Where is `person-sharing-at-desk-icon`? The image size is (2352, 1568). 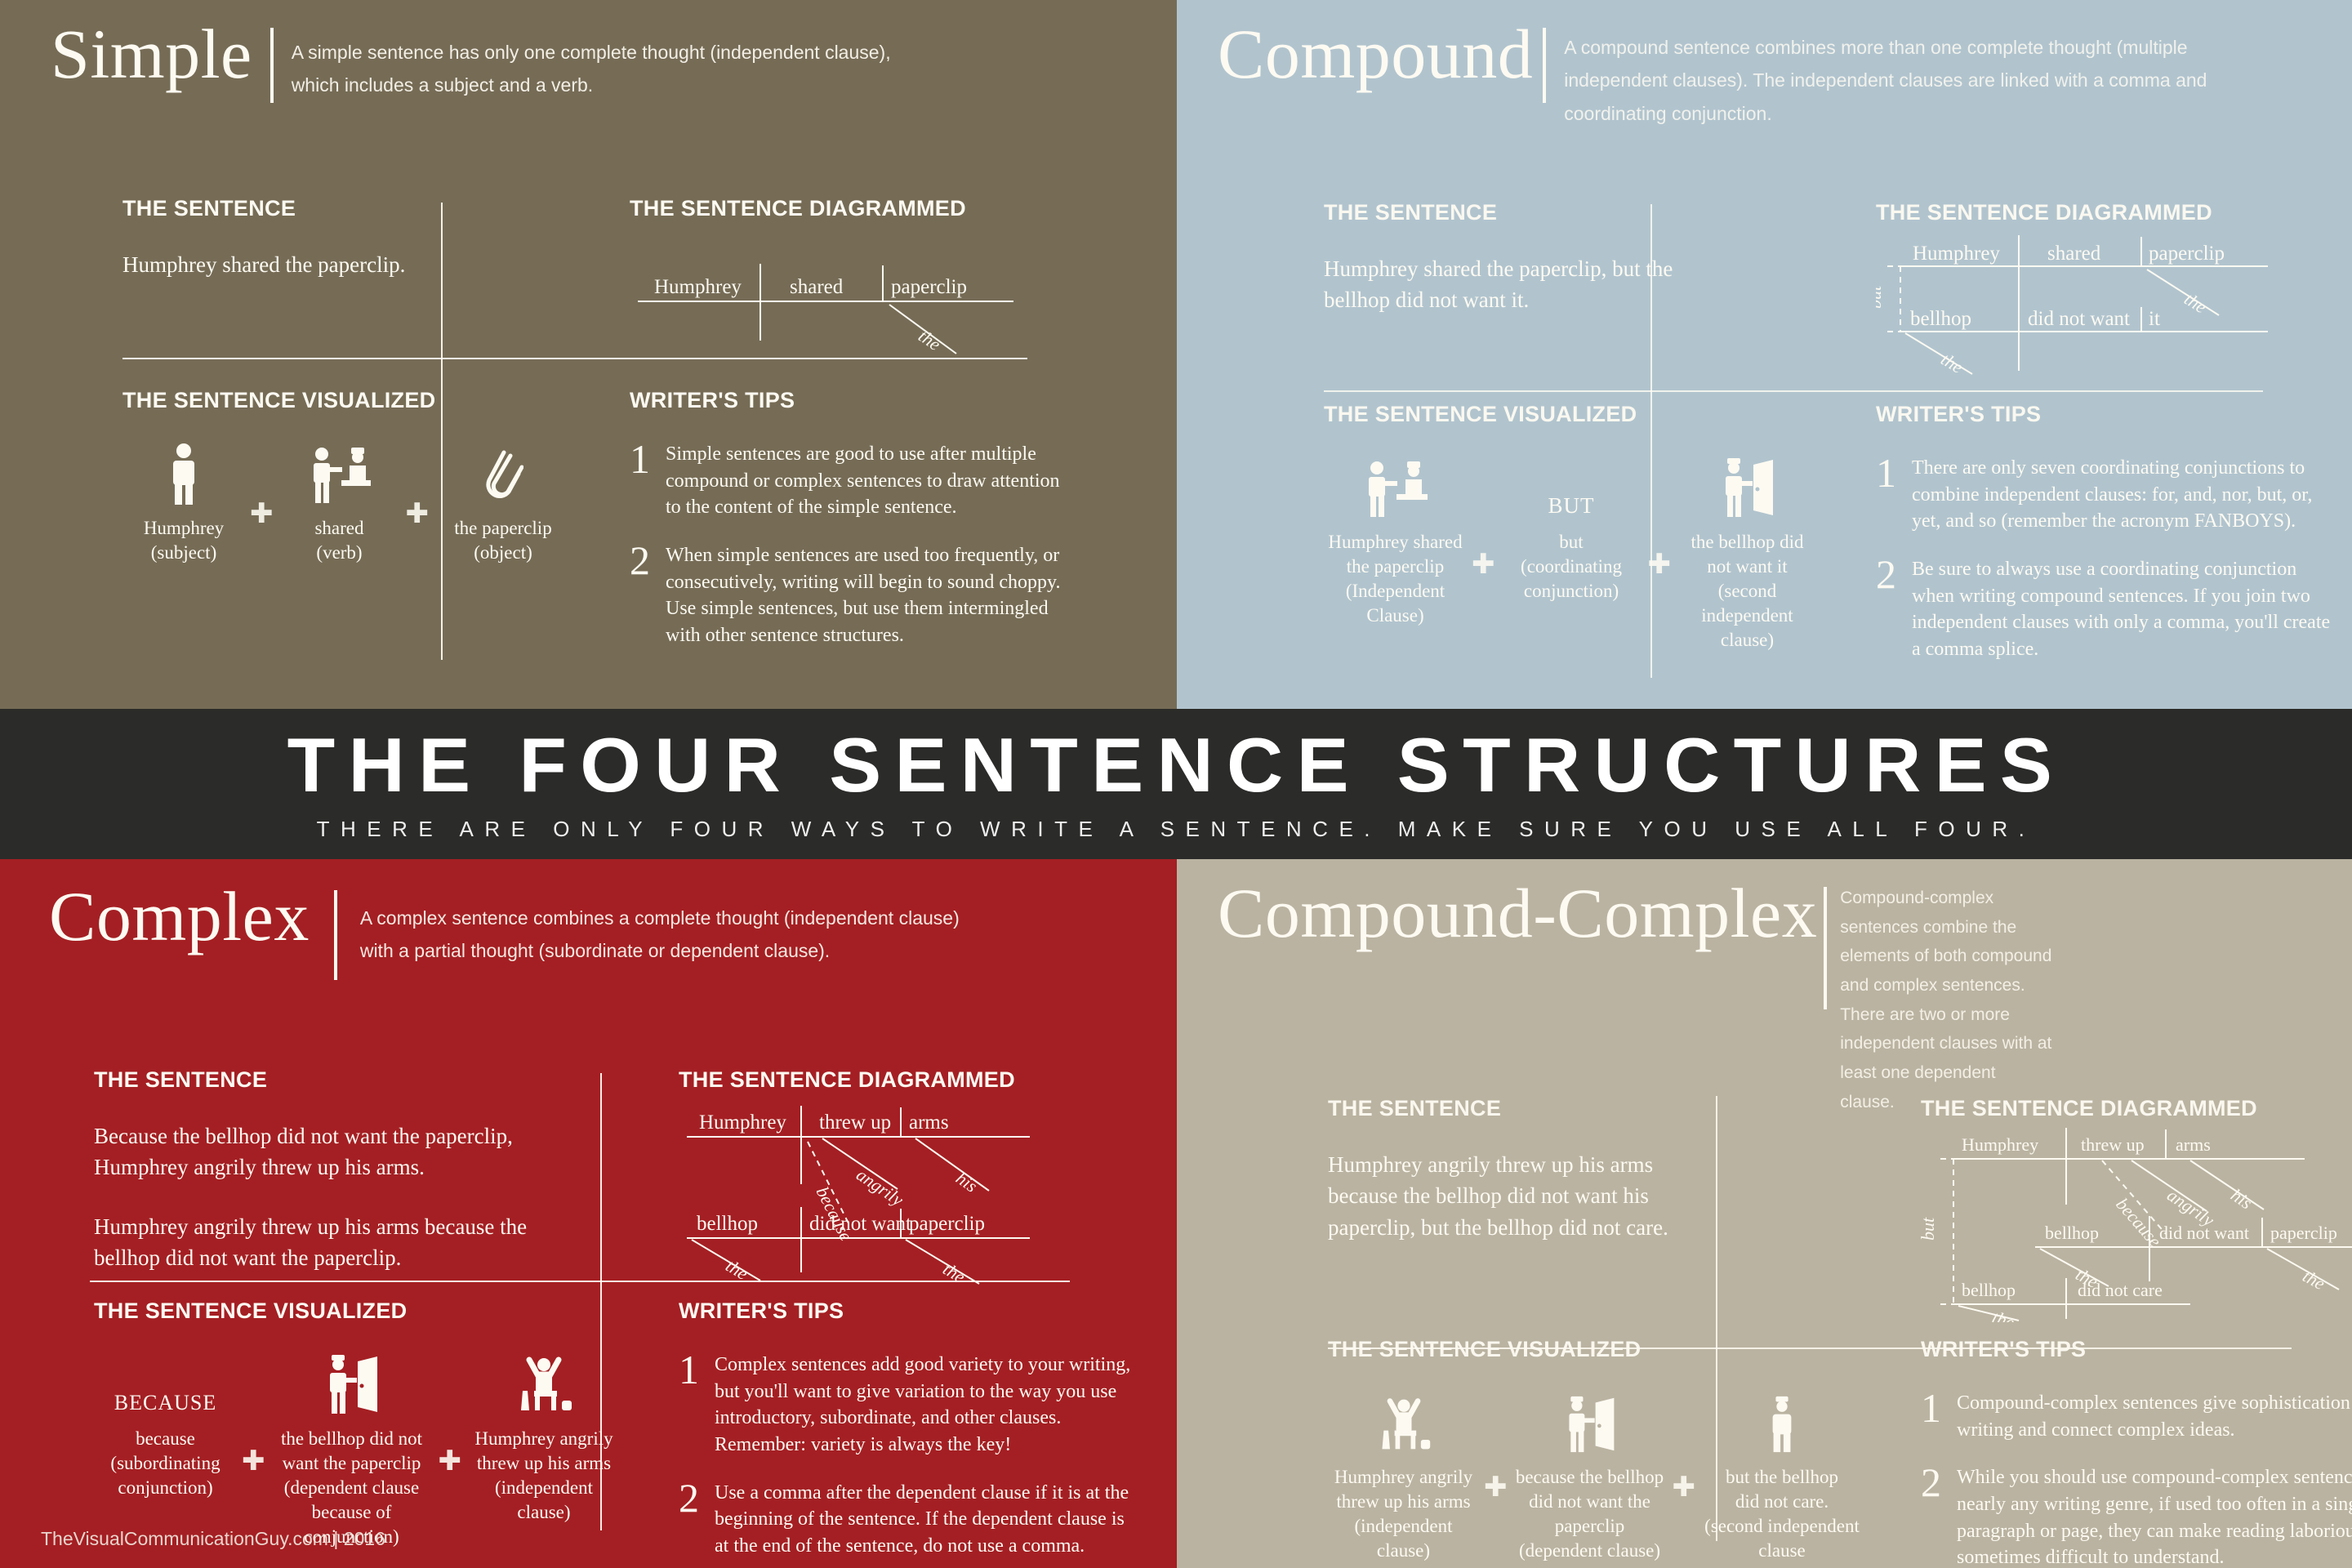
person-sharing-at-desk-icon is located at coordinates (340, 473).